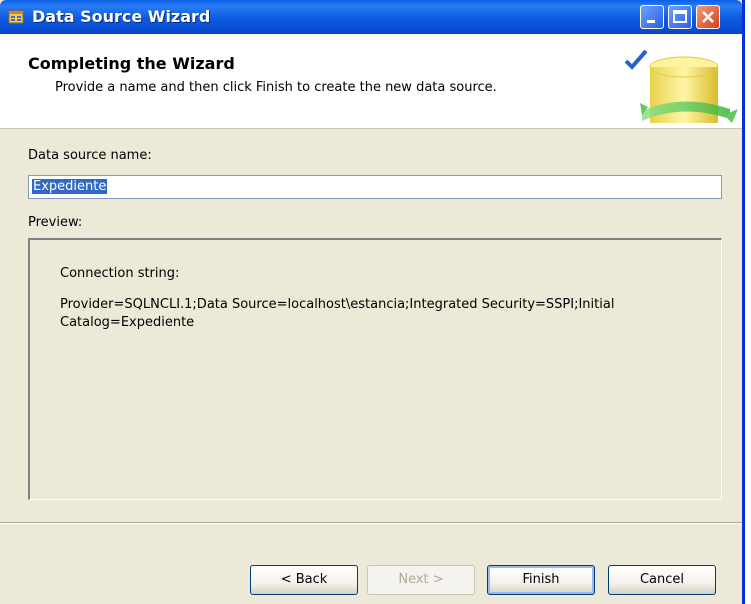 The image size is (751, 604). I want to click on maximize-button, so click(680, 17).